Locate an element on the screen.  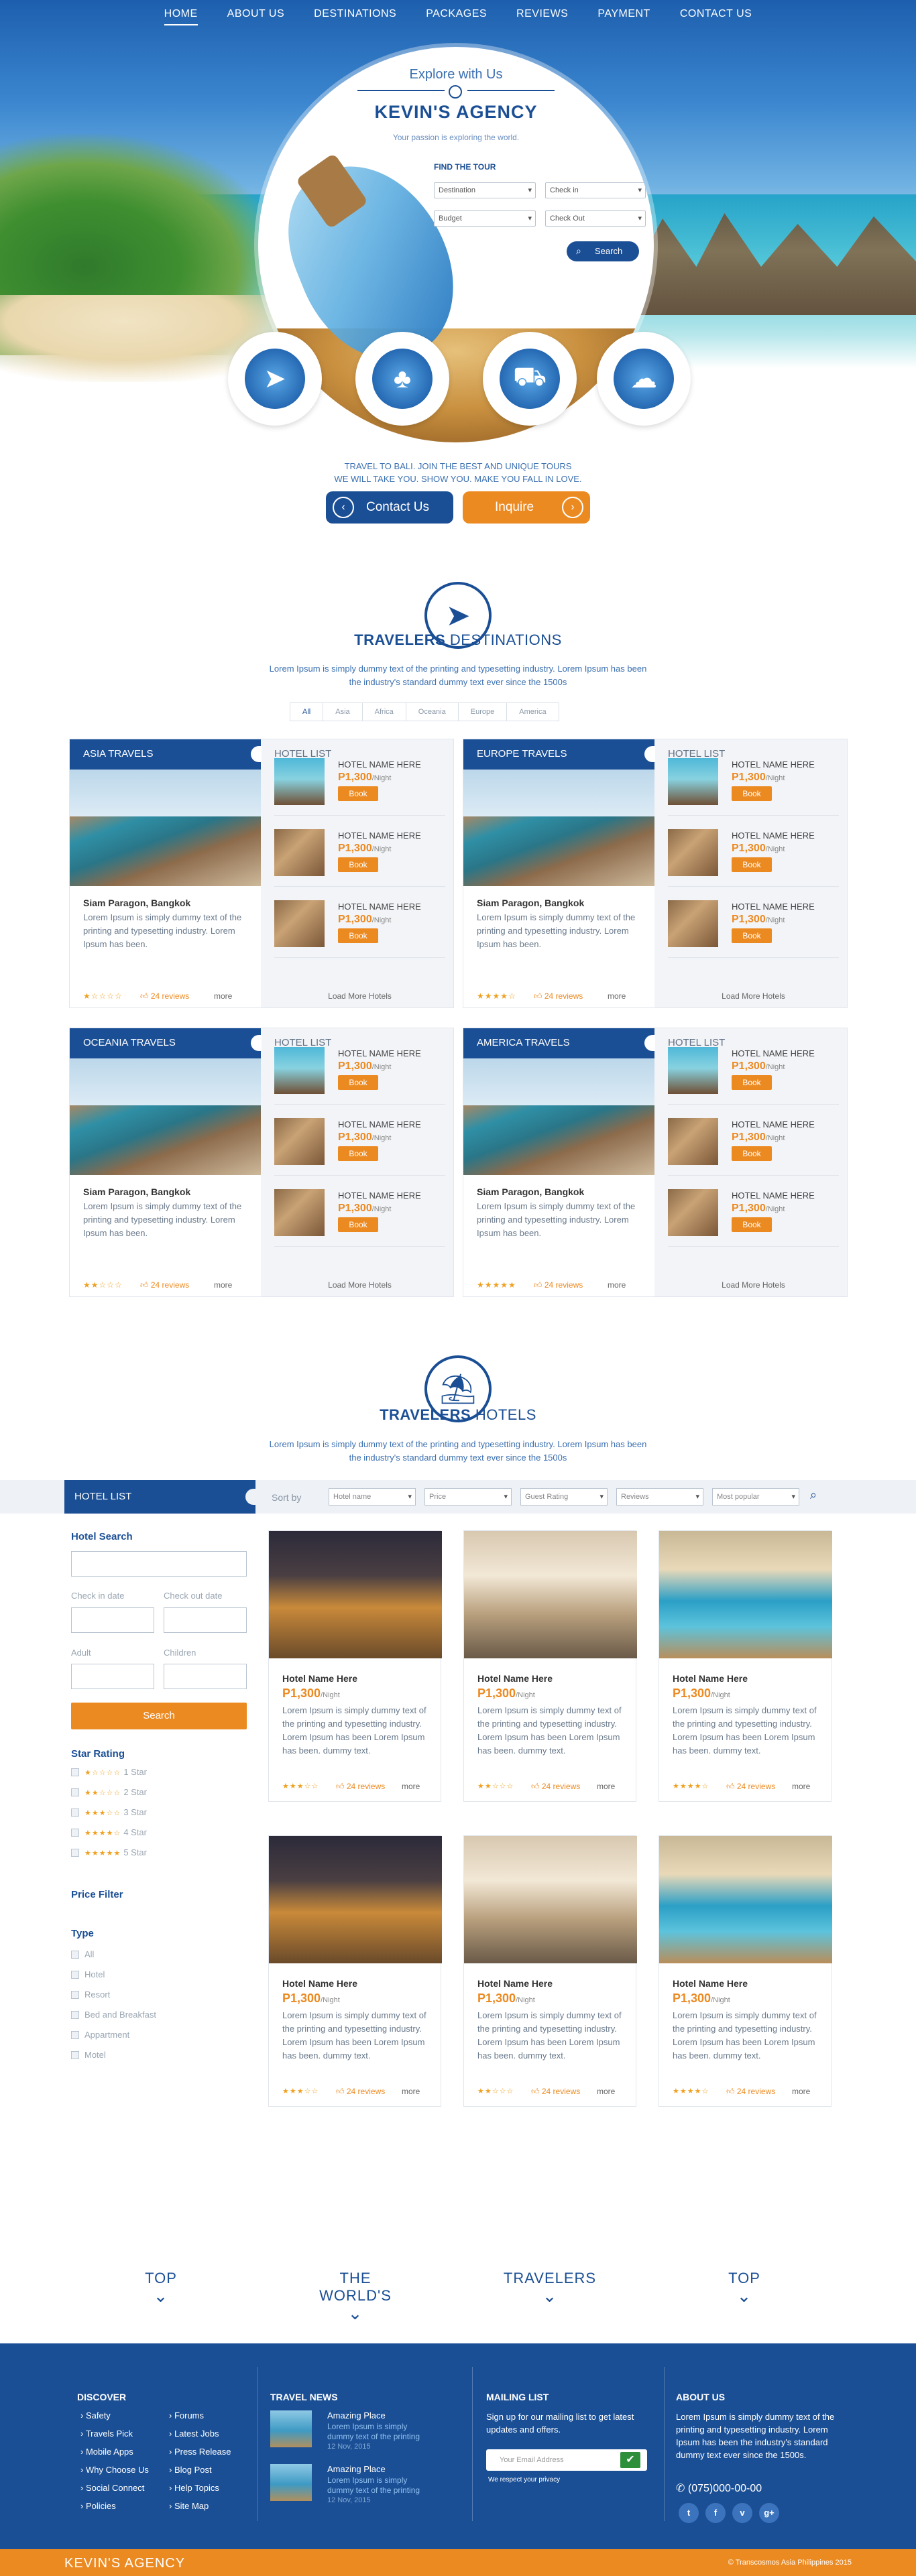
panel-title: ASIA TRAVELS is located at coordinates (166, 755).